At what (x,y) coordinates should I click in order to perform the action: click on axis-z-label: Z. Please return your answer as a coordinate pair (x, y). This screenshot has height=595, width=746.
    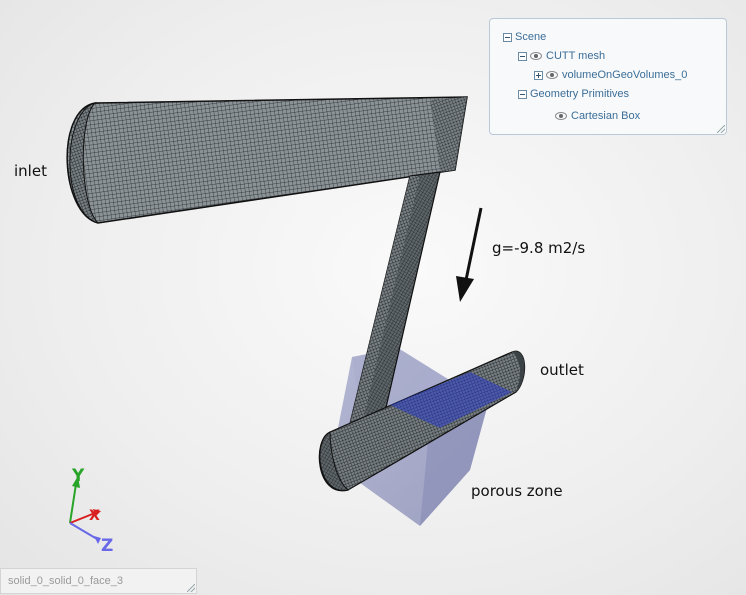
    Looking at the image, I should click on (107, 546).